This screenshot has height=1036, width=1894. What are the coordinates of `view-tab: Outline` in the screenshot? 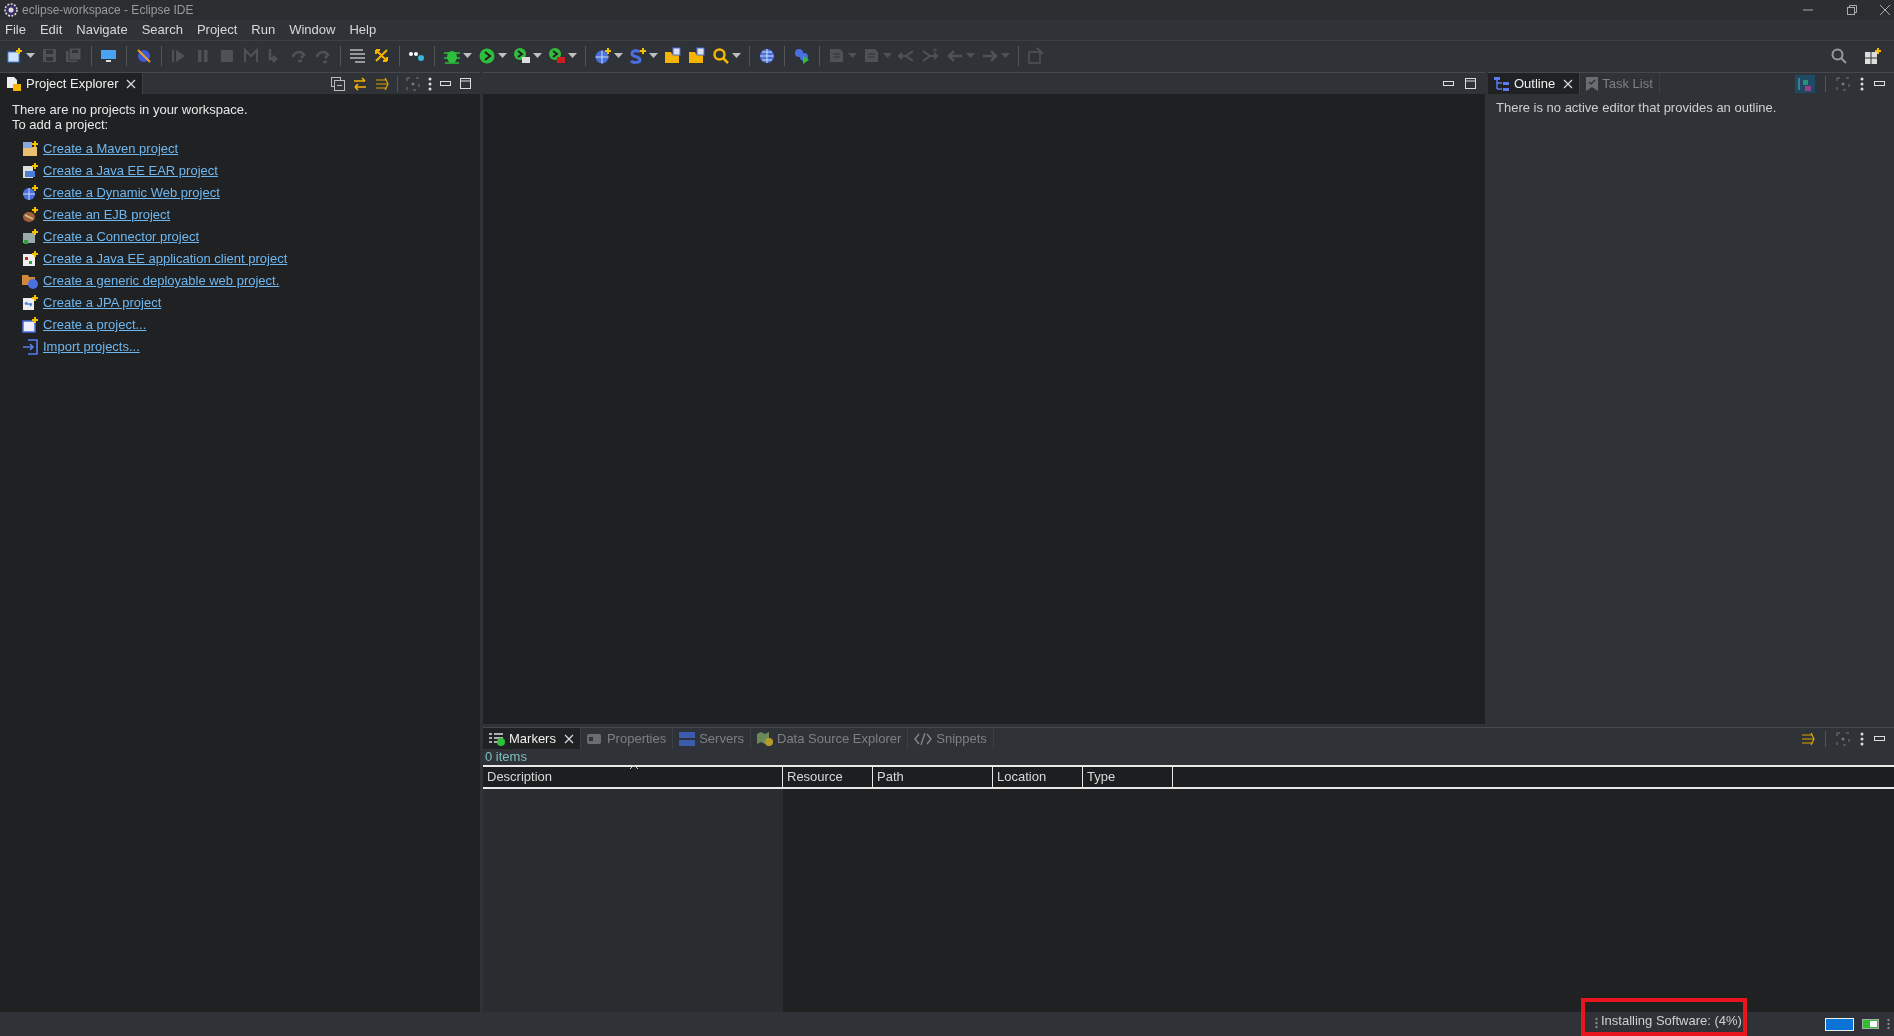 It's located at (1534, 83).